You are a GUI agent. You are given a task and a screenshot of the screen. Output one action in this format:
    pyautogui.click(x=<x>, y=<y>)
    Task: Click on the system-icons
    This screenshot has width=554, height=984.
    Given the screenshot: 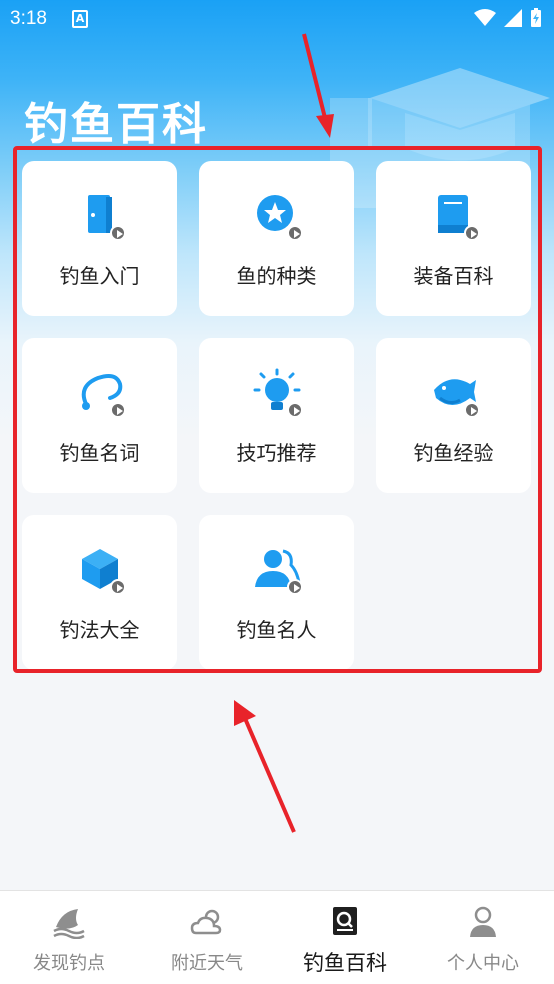 What is the action you would take?
    pyautogui.click(x=508, y=18)
    